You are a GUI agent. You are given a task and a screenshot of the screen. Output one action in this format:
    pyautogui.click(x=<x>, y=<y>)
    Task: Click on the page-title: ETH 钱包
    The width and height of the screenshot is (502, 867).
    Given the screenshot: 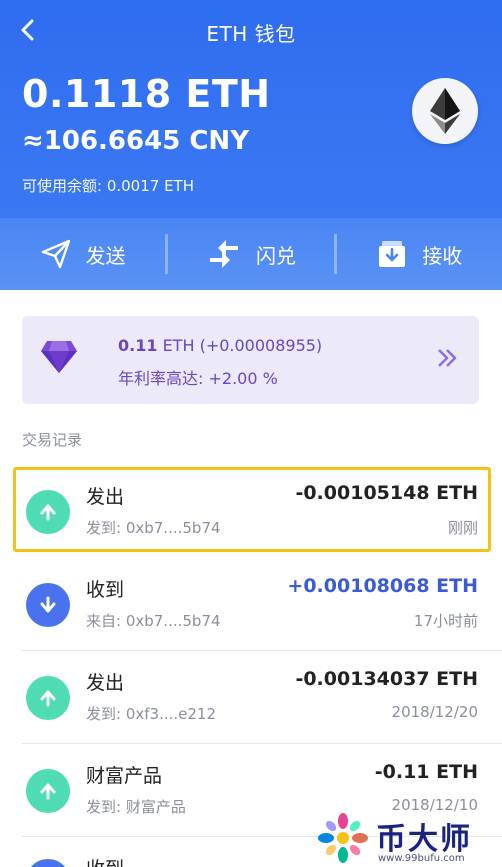 What is the action you would take?
    pyautogui.click(x=251, y=34)
    